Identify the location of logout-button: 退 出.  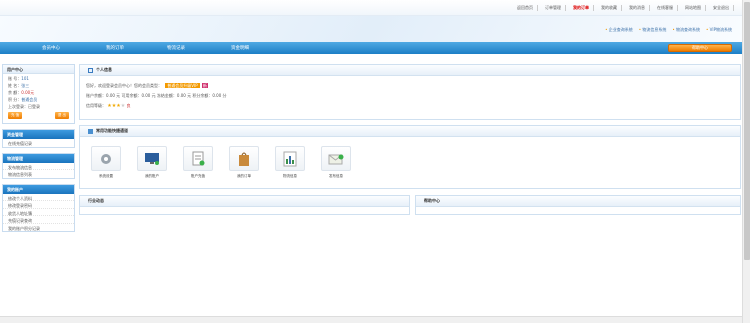
(61, 115).